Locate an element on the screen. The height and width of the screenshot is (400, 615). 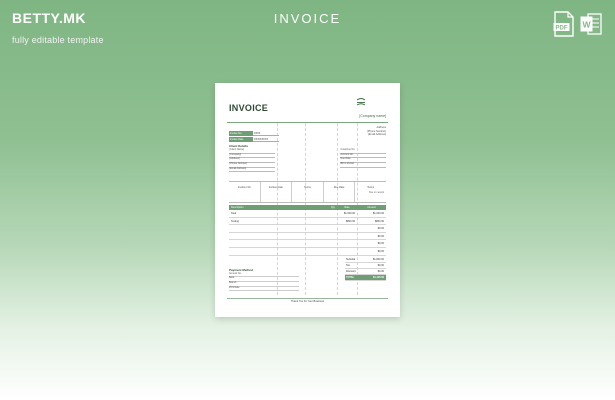
doc-address: Address [Phone Number] [Email Address] is located at coordinates (376, 131).